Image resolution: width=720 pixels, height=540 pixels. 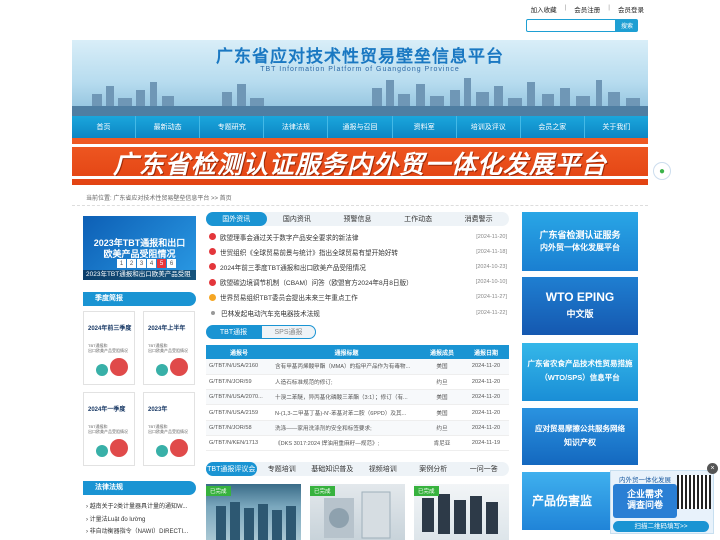 I want to click on slide-caption: 2023年TBT通报和出口欧美产品受阻, so click(x=139, y=275).